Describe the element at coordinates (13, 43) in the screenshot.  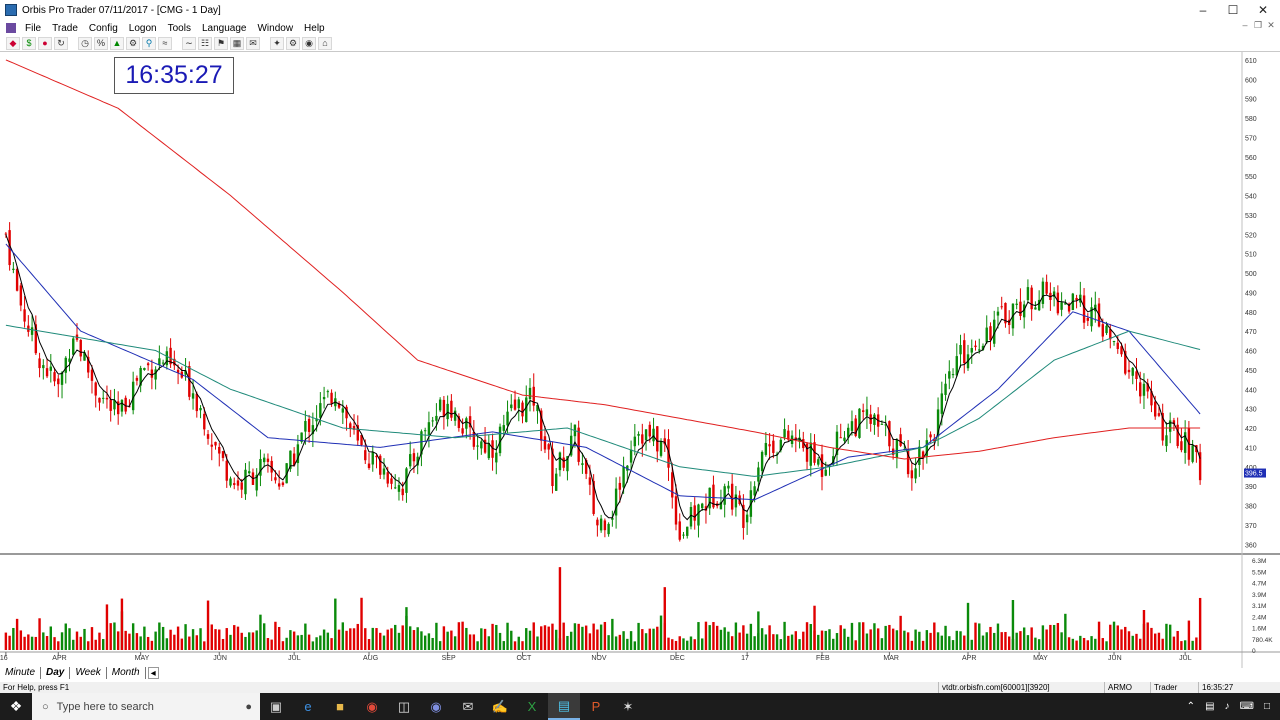
I see `order-icon: ◆` at that location.